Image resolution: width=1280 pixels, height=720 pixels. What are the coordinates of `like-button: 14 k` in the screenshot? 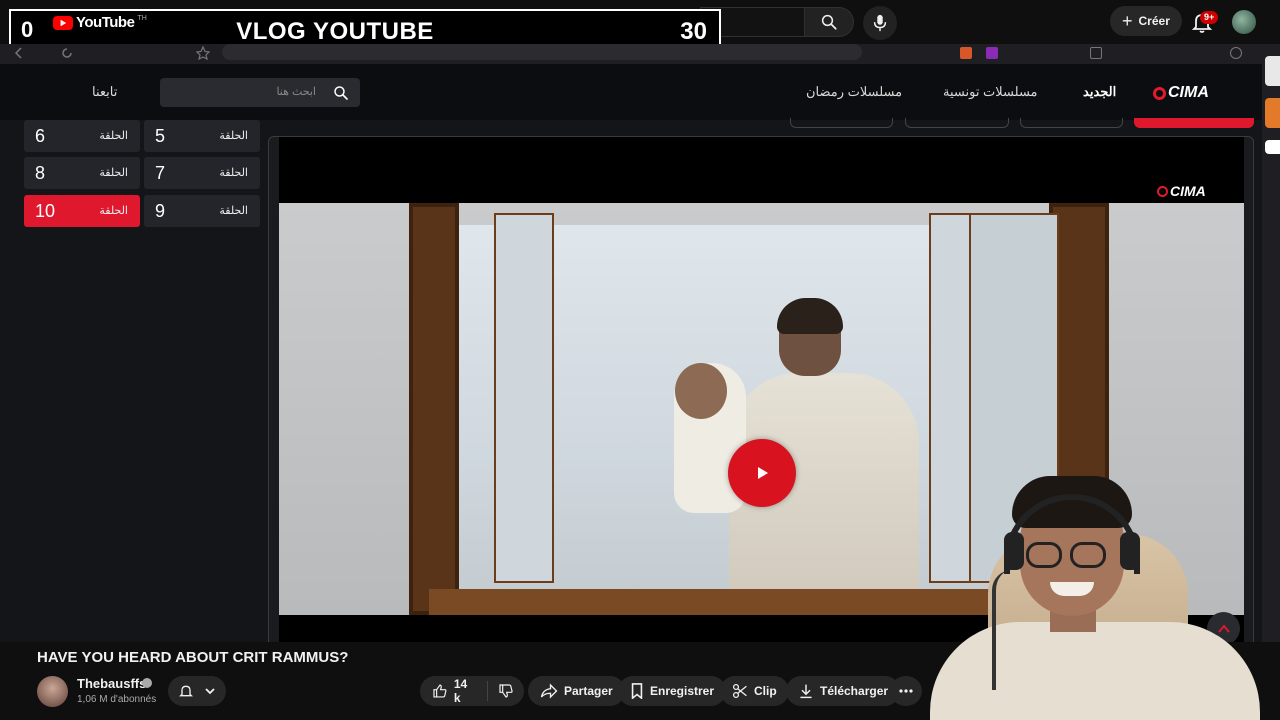 It's located at (454, 691).